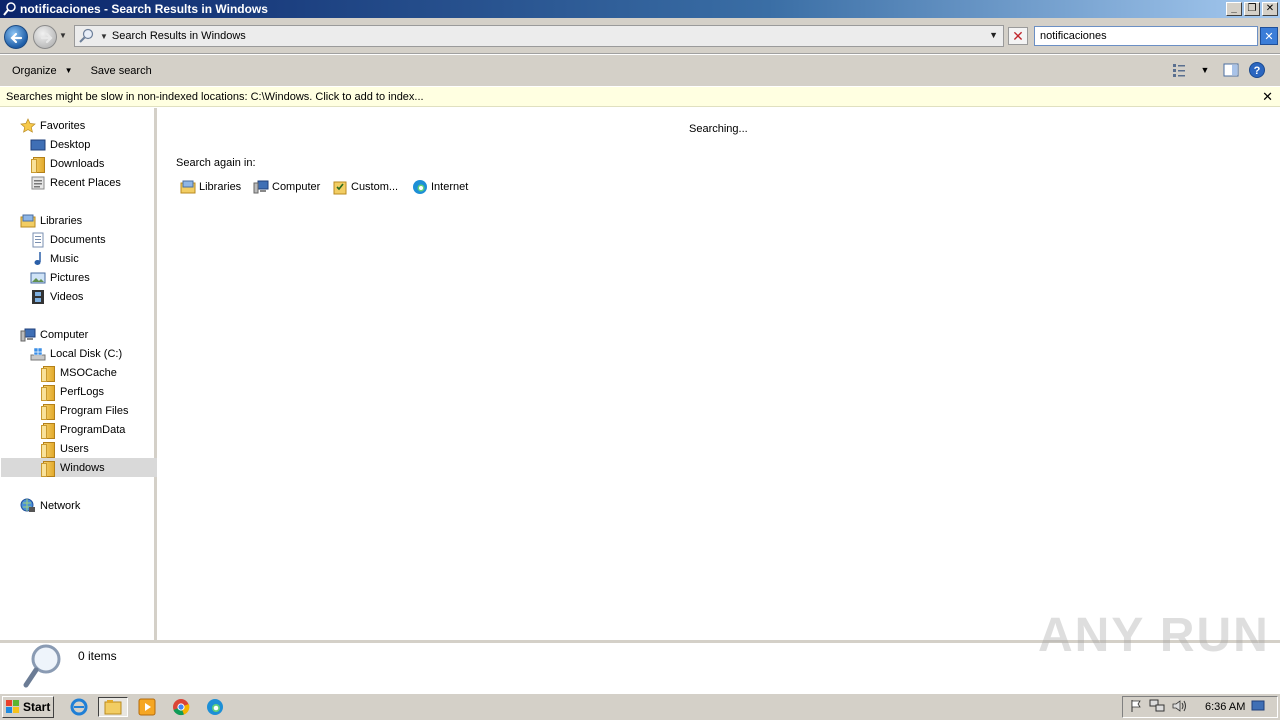 The height and width of the screenshot is (720, 1280). Describe the element at coordinates (1205, 70) in the screenshot. I see `view-dropdown-chevron-icon: ▼` at that location.